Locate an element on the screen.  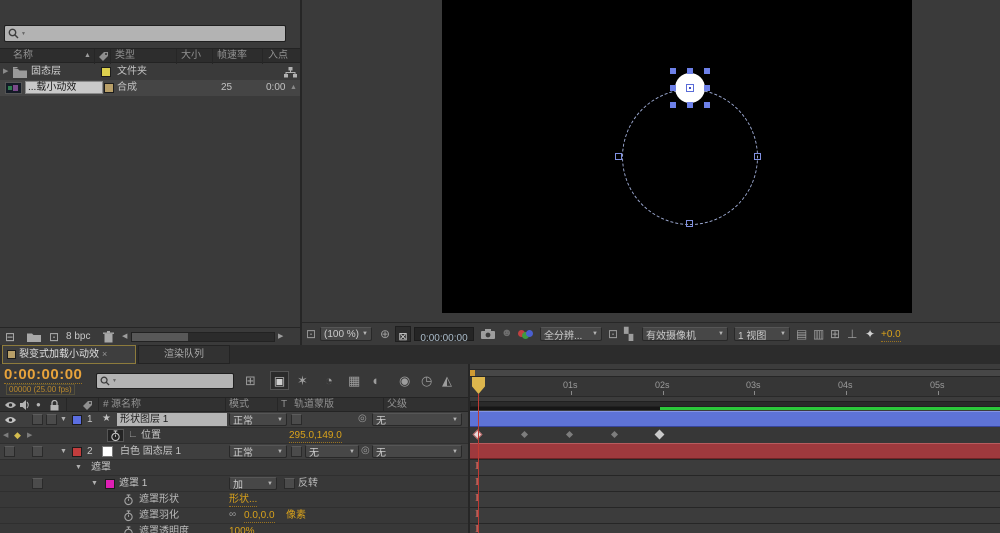
motion-blur-icon: ◖ is located at coordinates (375, 380).